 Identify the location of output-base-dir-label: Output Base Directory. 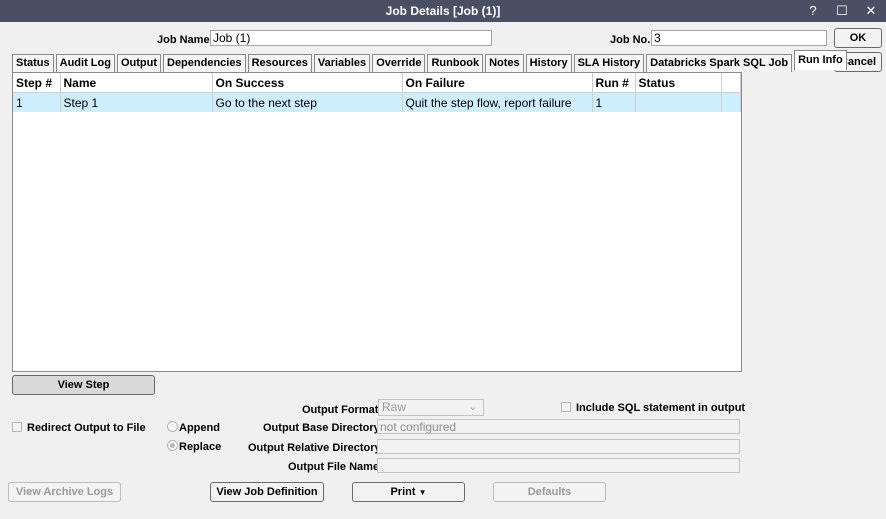
(321, 428).